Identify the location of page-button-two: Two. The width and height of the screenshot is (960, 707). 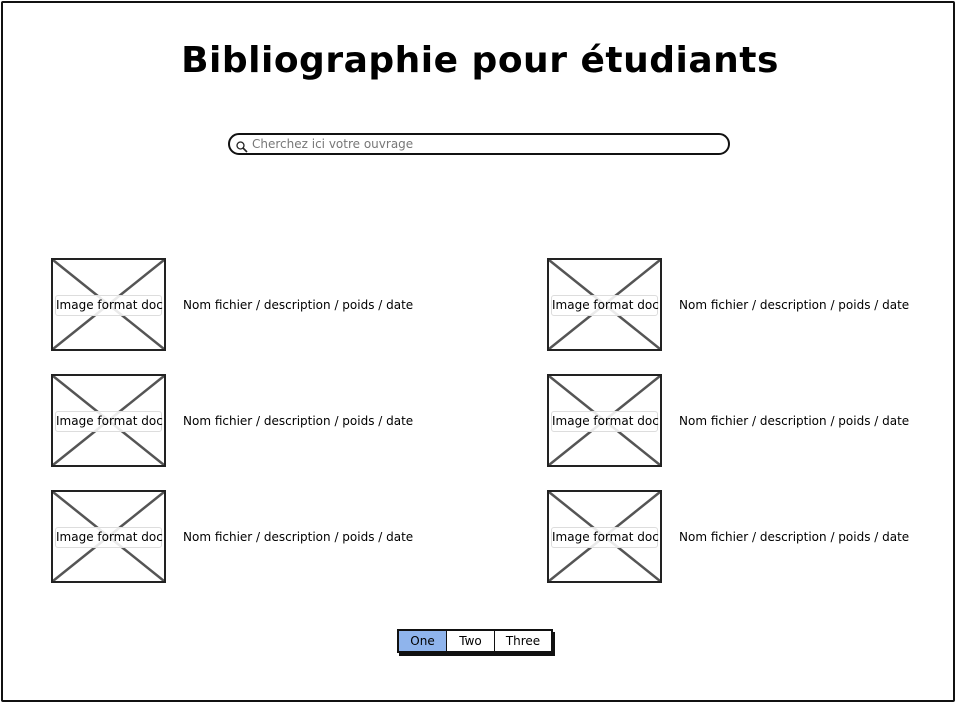
(471, 641).